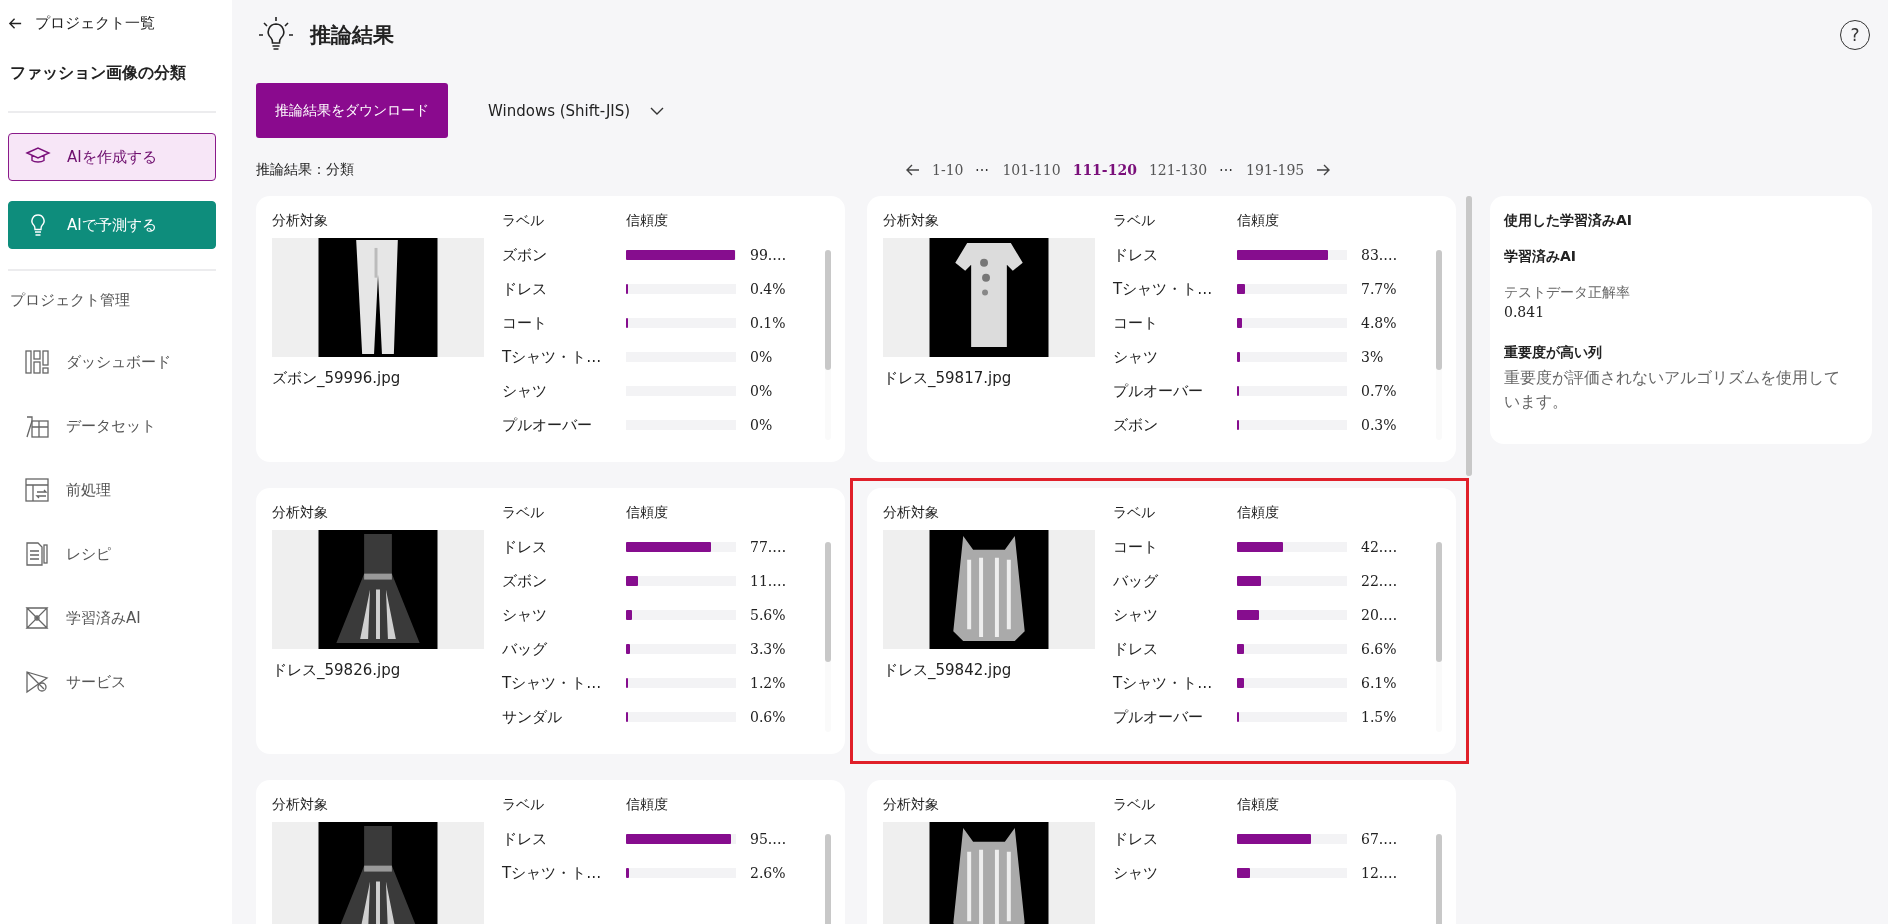  What do you see at coordinates (112, 618) in the screenshot?
I see `sidebar-item: 学習済みAI` at bounding box center [112, 618].